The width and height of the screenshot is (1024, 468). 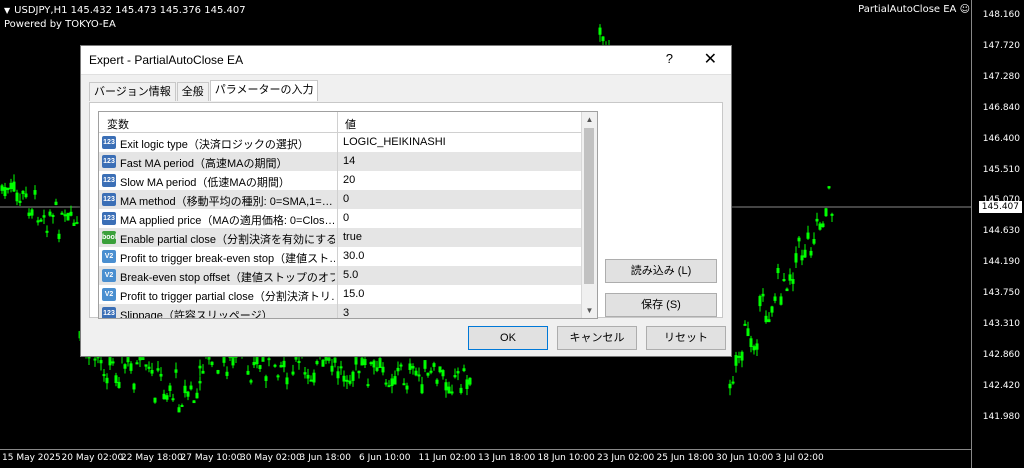 I want to click on ok-button: OK, so click(x=508, y=338).